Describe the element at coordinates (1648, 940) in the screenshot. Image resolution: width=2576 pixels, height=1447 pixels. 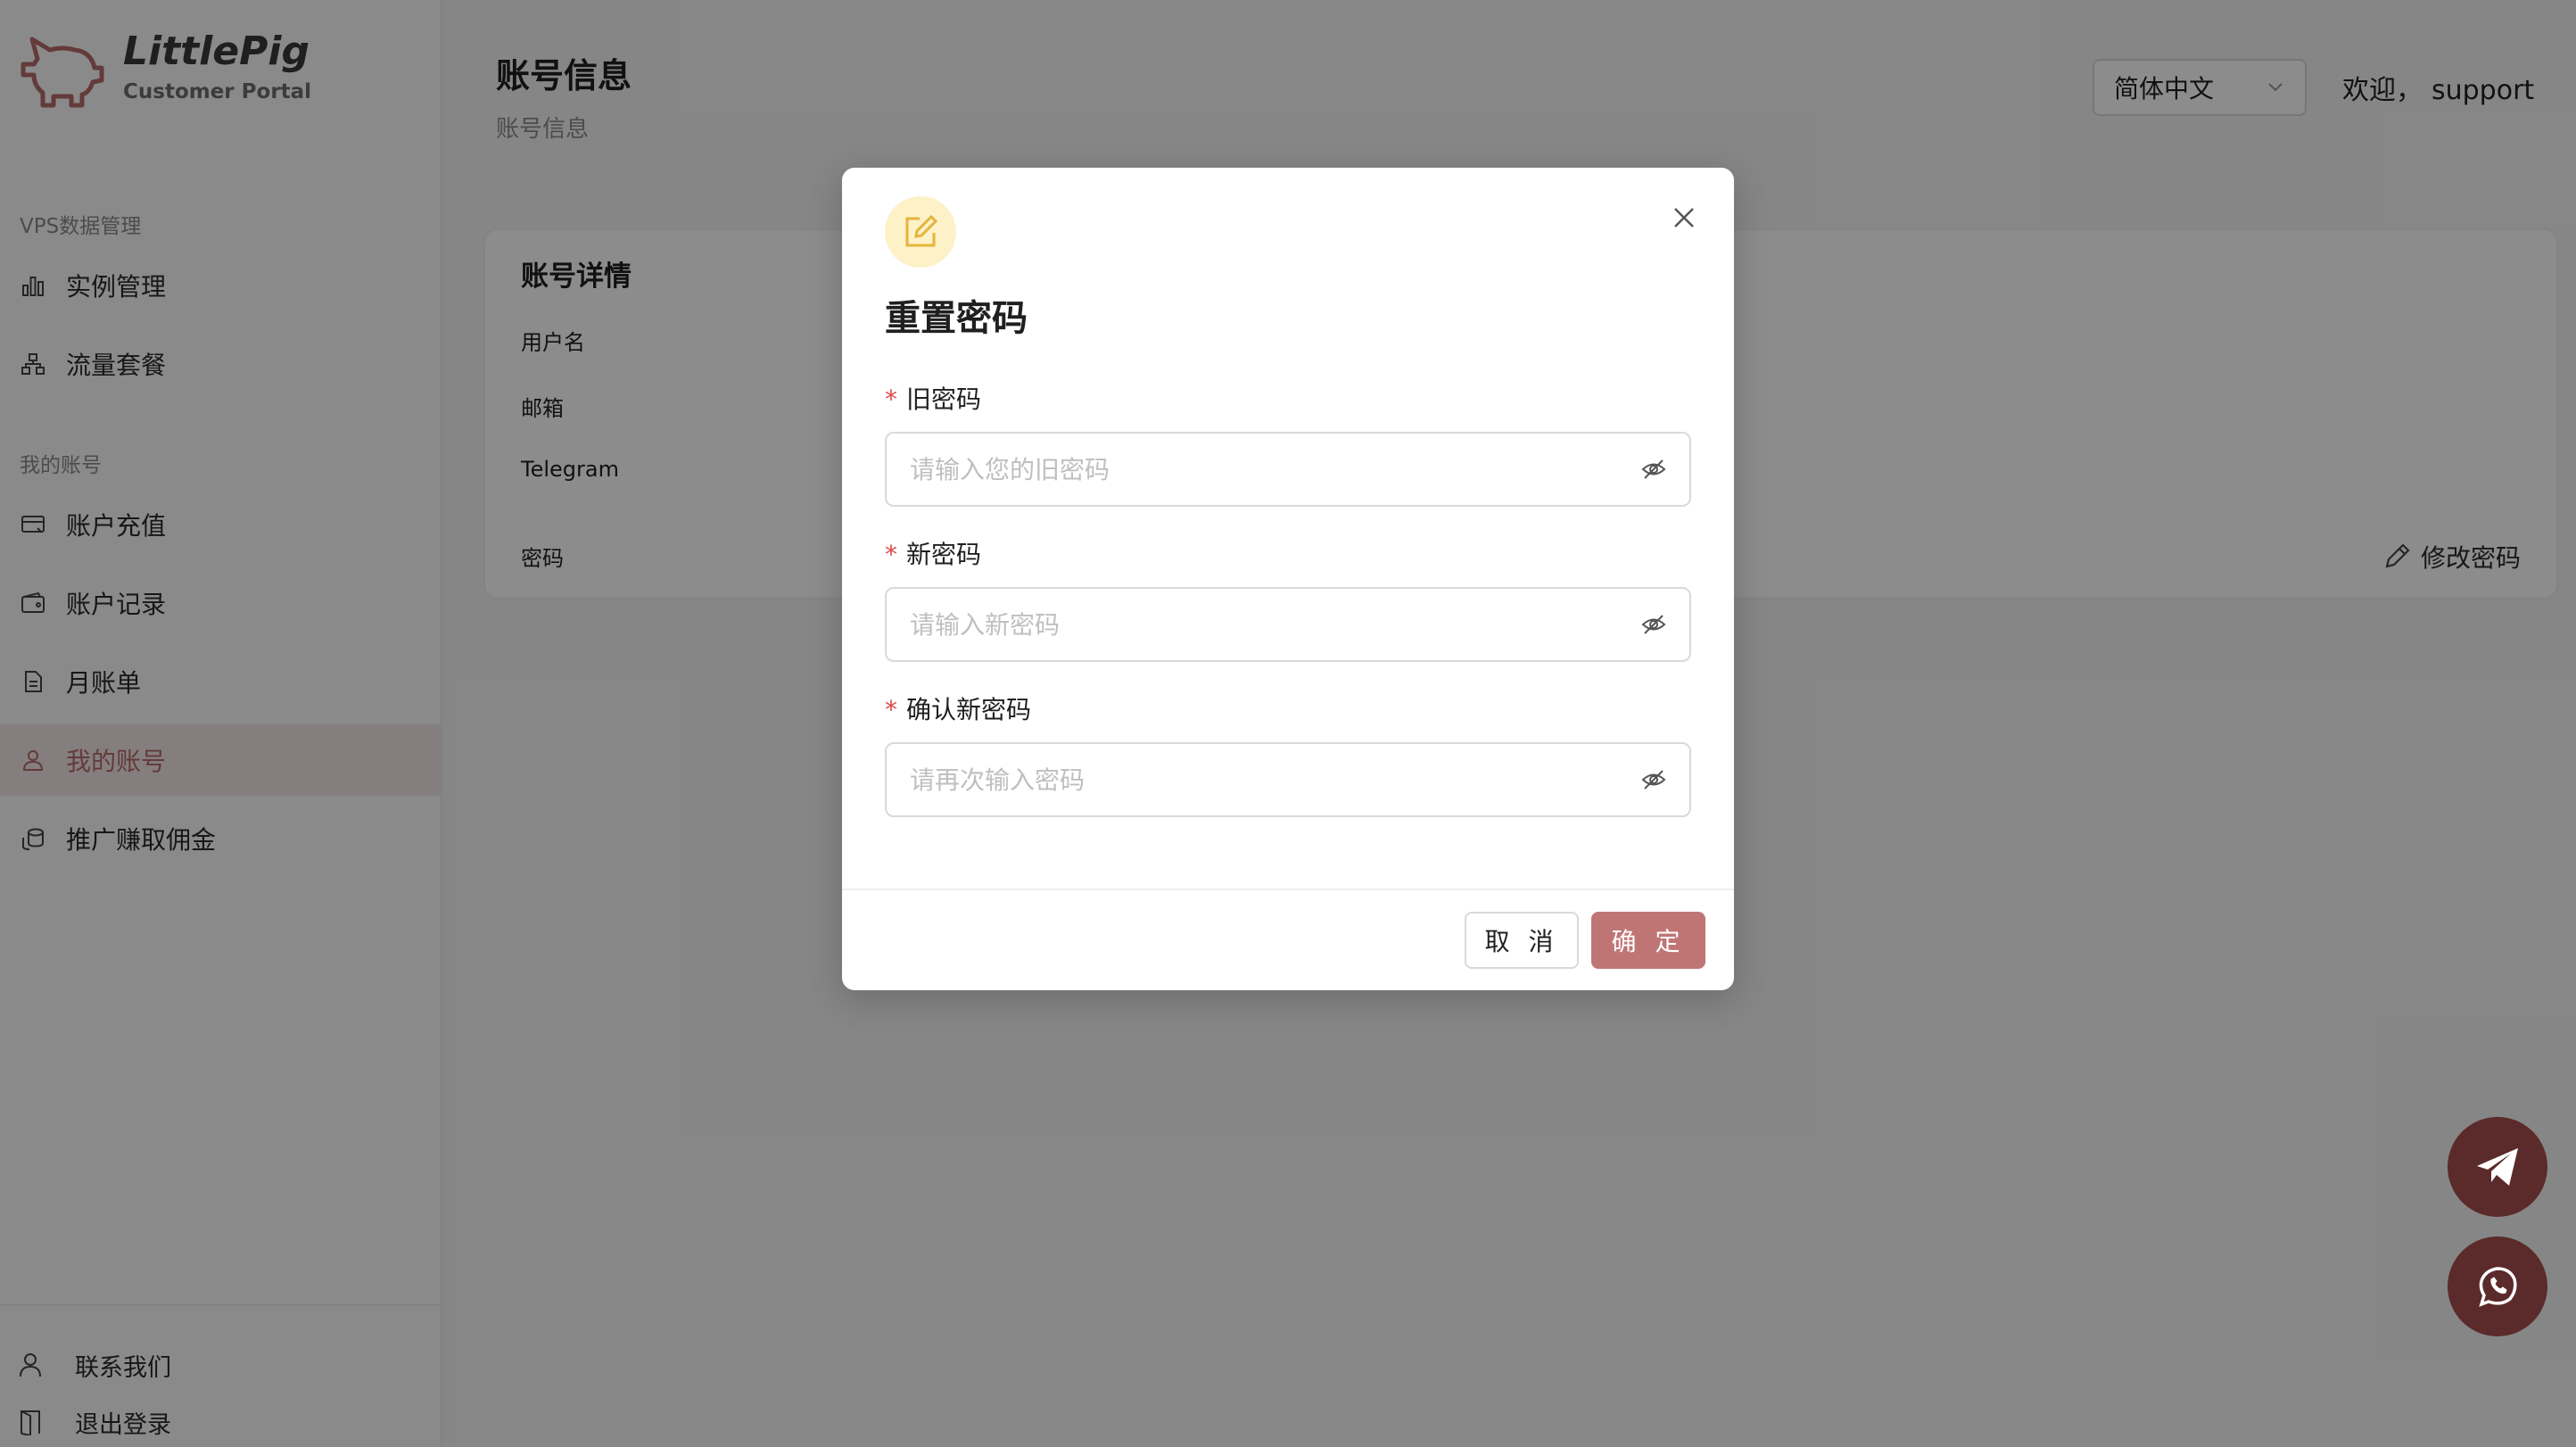
I see `confirm-button: 确 定` at that location.